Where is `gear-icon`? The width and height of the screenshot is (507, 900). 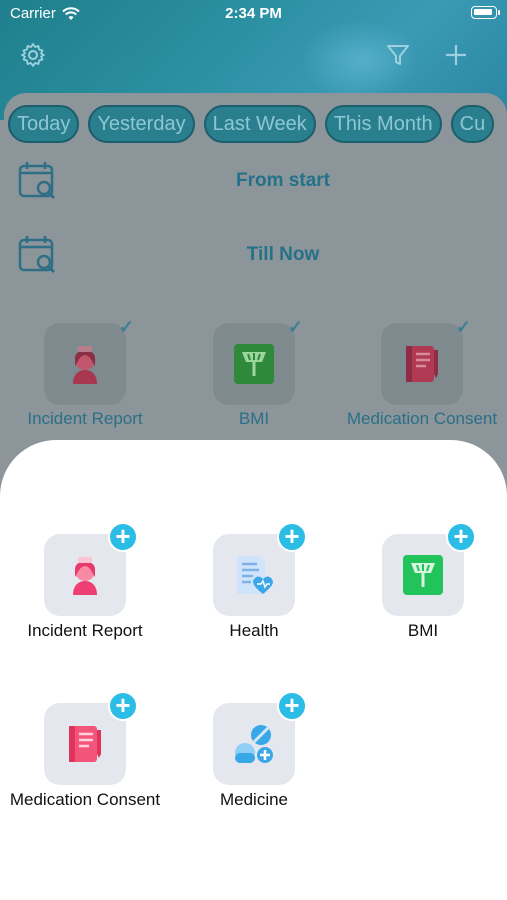 gear-icon is located at coordinates (33, 55).